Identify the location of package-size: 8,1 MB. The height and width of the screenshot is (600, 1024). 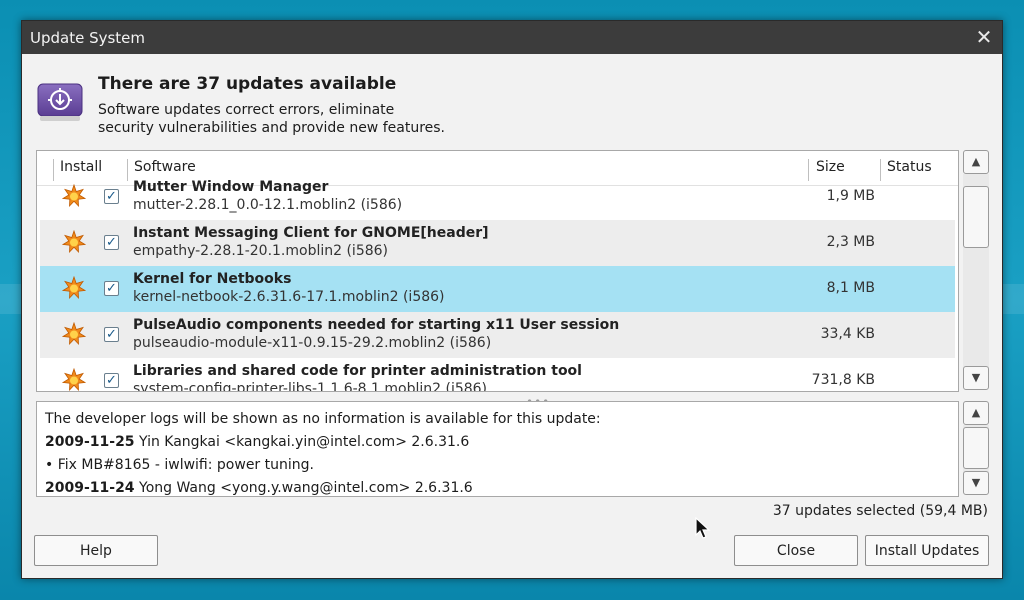
(850, 288).